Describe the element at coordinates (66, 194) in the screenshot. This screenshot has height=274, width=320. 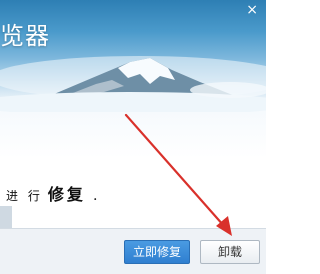
I see `message-emphasis: 修复` at that location.